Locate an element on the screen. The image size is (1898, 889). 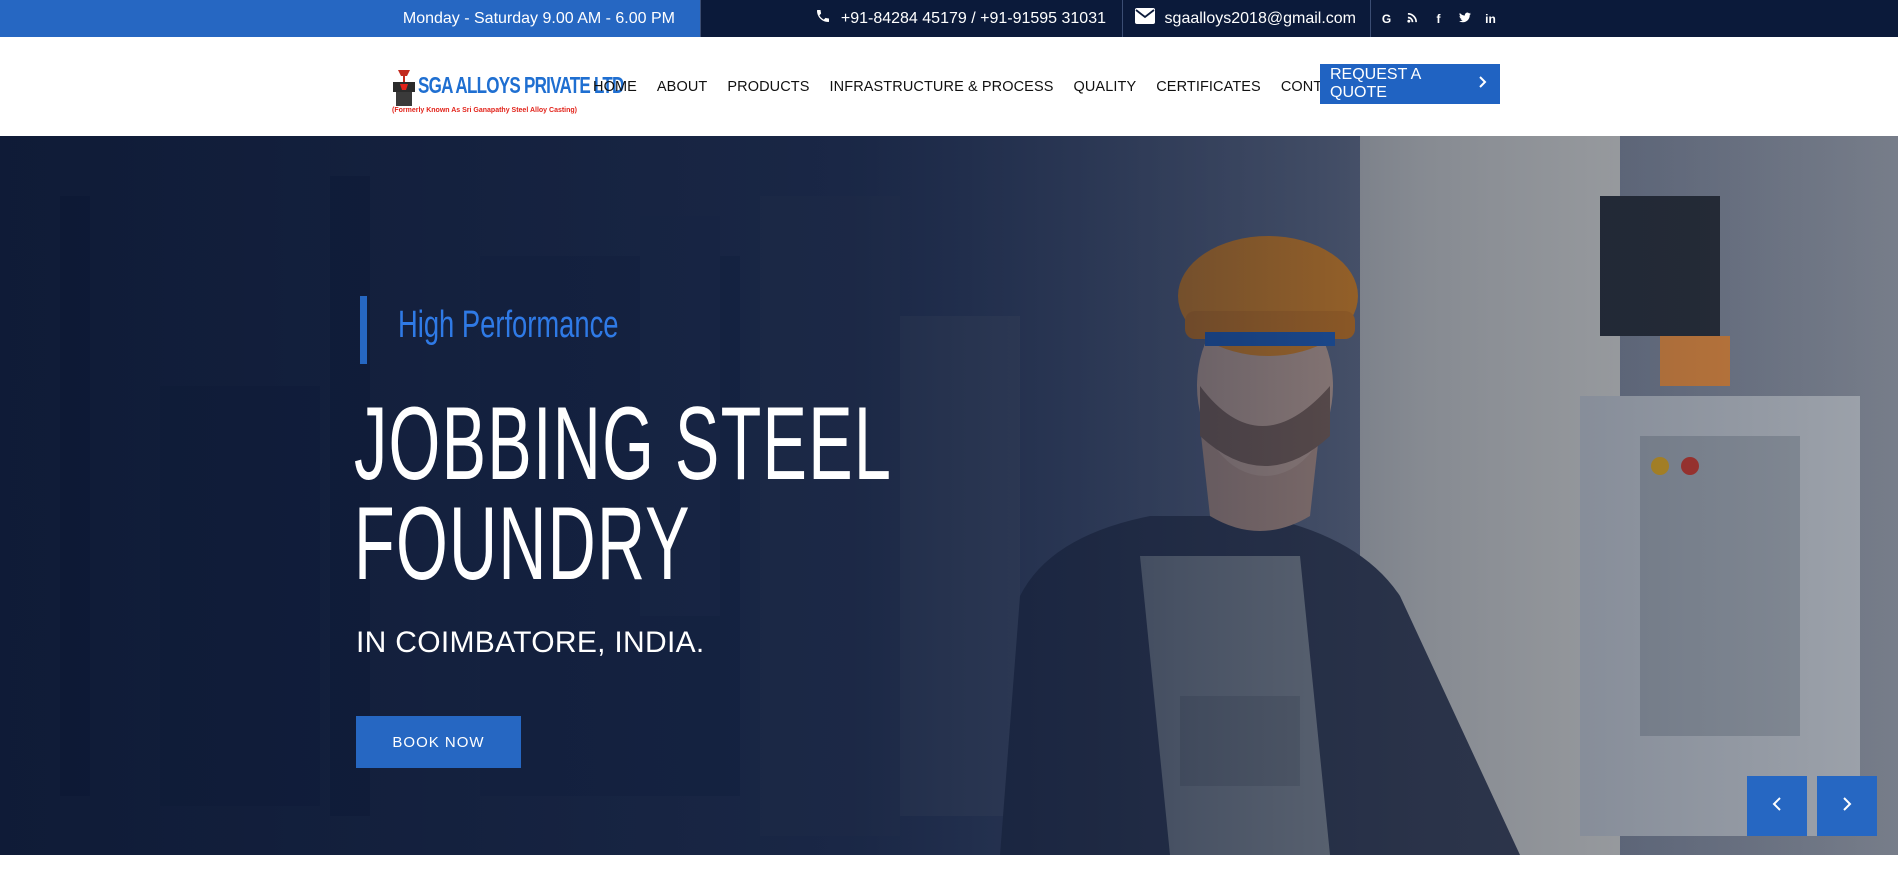
hero-subline: IN COIMBATORE, INDIA. is located at coordinates (530, 642).